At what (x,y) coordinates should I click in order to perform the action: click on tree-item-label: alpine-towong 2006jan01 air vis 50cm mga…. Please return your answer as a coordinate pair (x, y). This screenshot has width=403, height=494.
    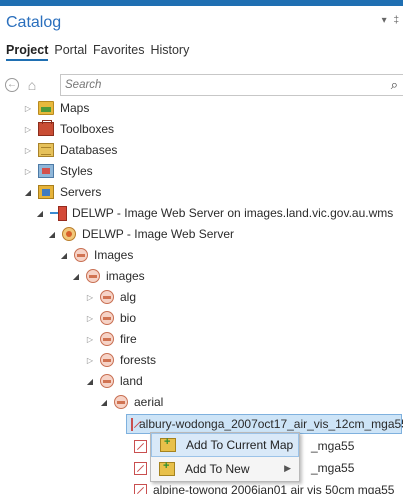
    Looking at the image, I should click on (274, 488).